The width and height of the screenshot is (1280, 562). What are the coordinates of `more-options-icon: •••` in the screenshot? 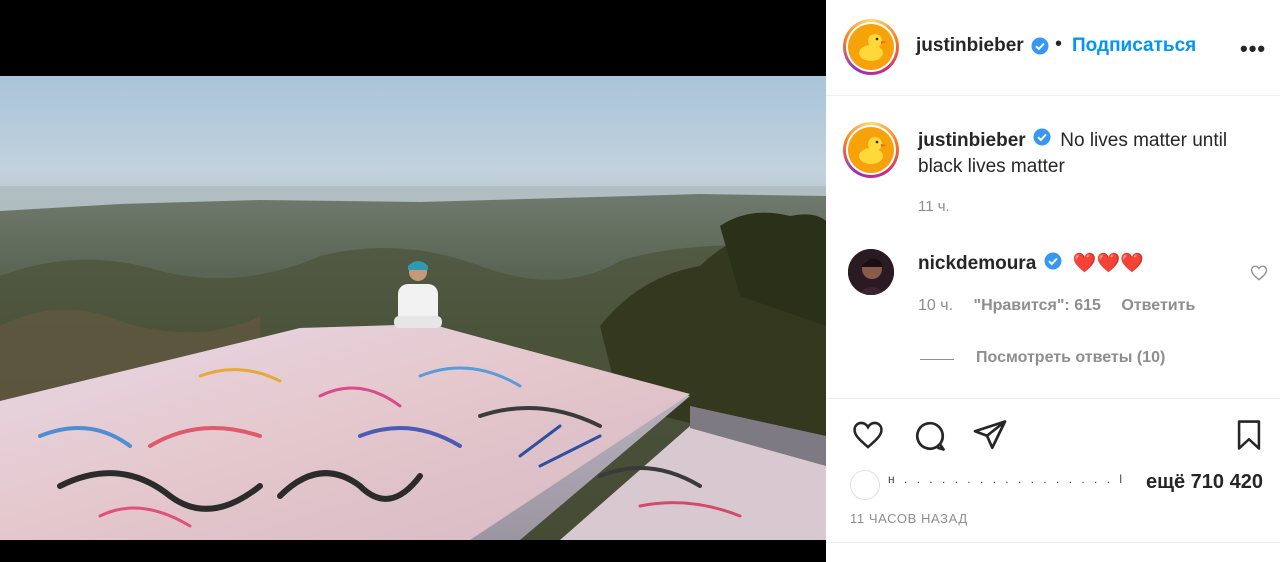 It's located at (1253, 49).